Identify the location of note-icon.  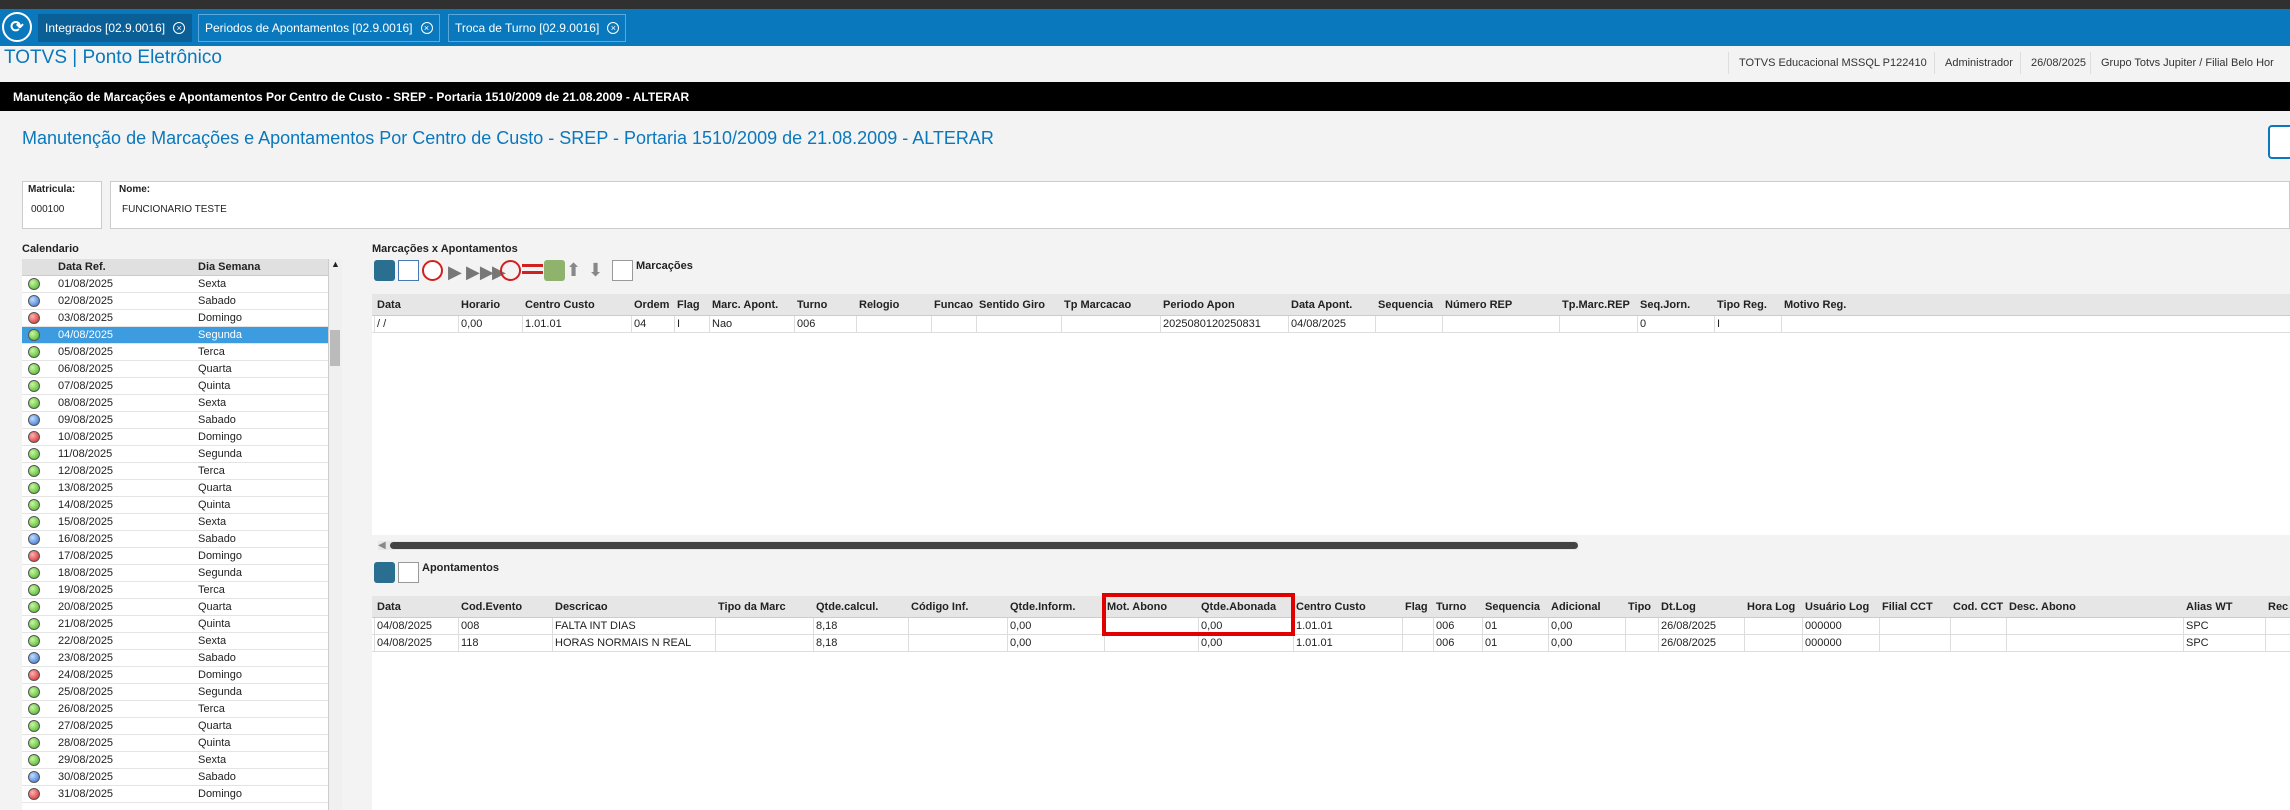
(408, 572).